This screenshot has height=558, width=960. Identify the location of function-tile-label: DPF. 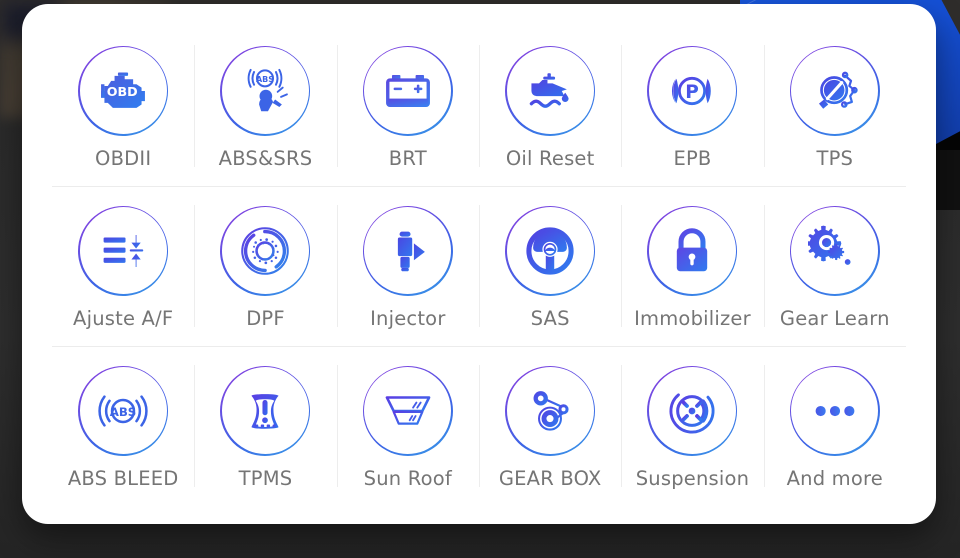
(265, 318).